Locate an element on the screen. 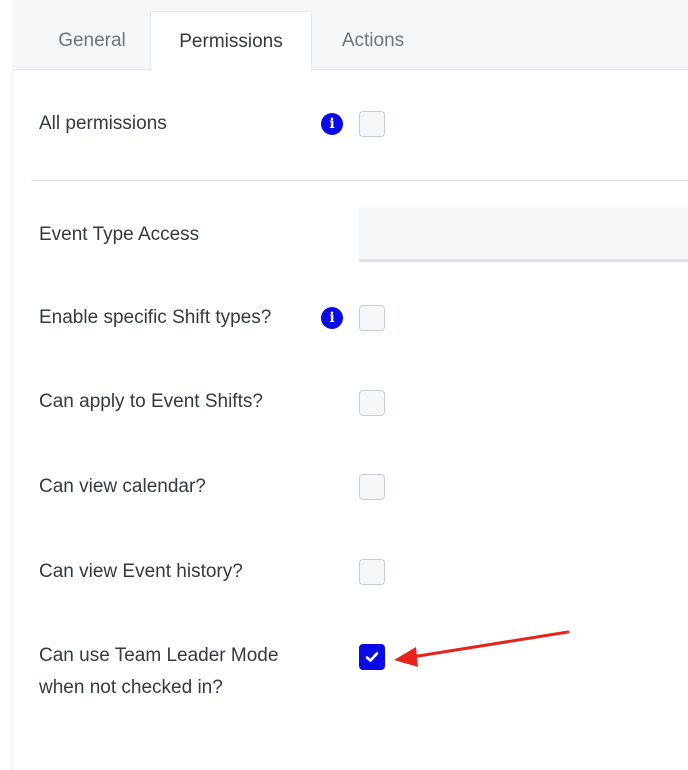 This screenshot has height=770, width=688. event-type-access-select is located at coordinates (523, 234).